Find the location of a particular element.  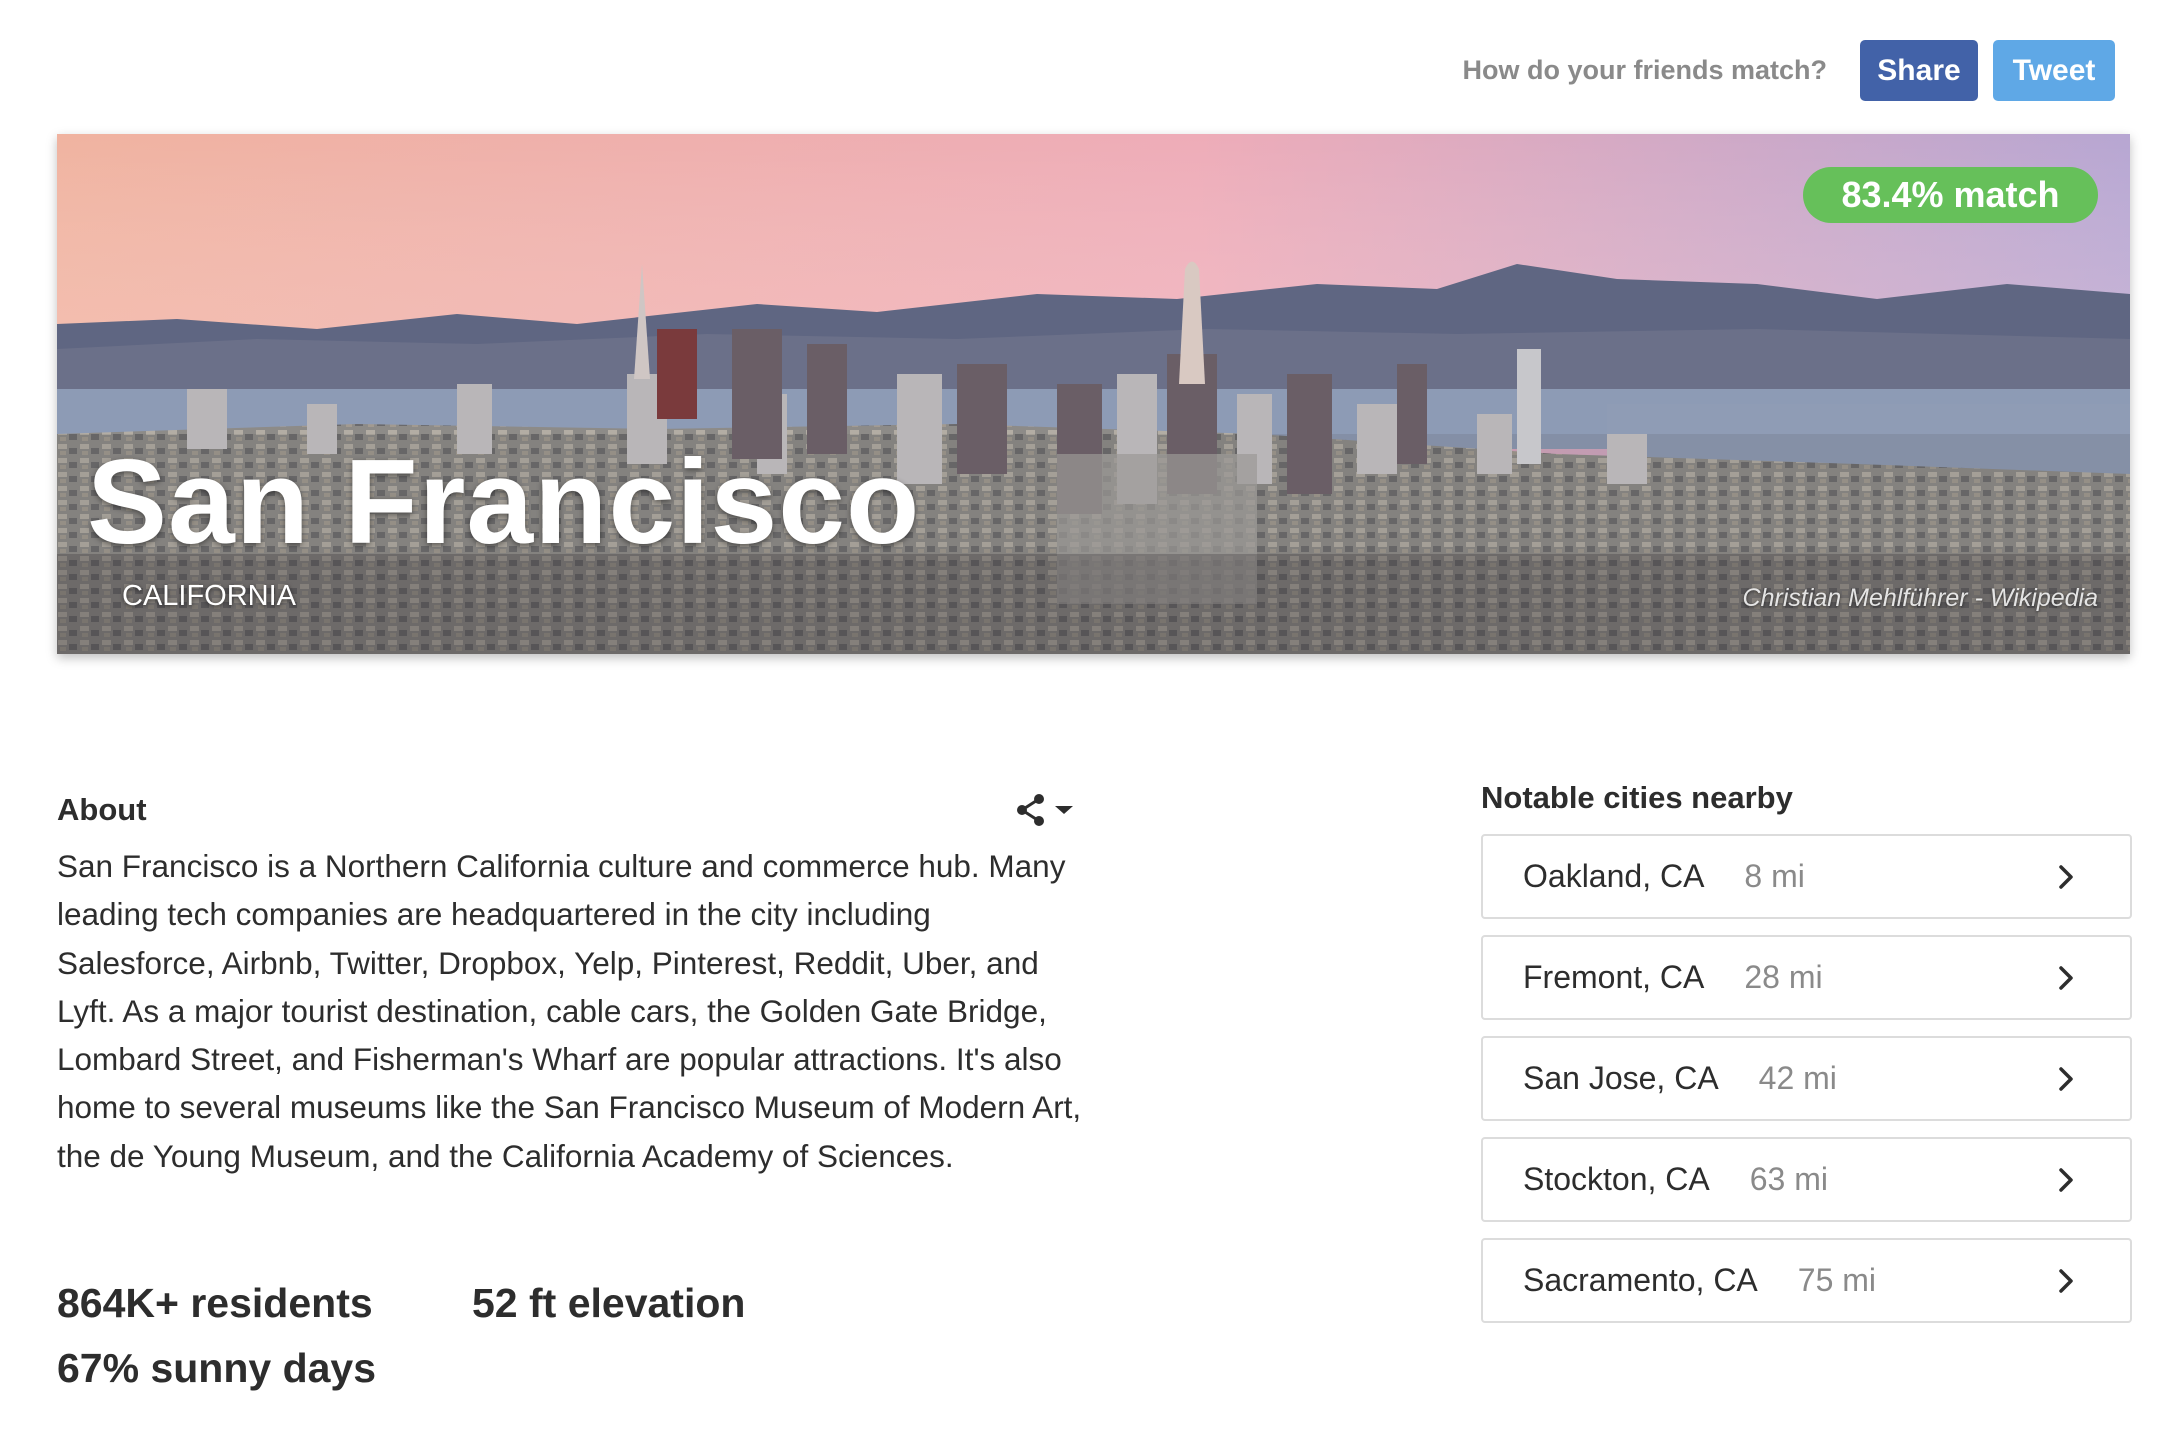

state-name: CALIFORNIA is located at coordinates (209, 596).